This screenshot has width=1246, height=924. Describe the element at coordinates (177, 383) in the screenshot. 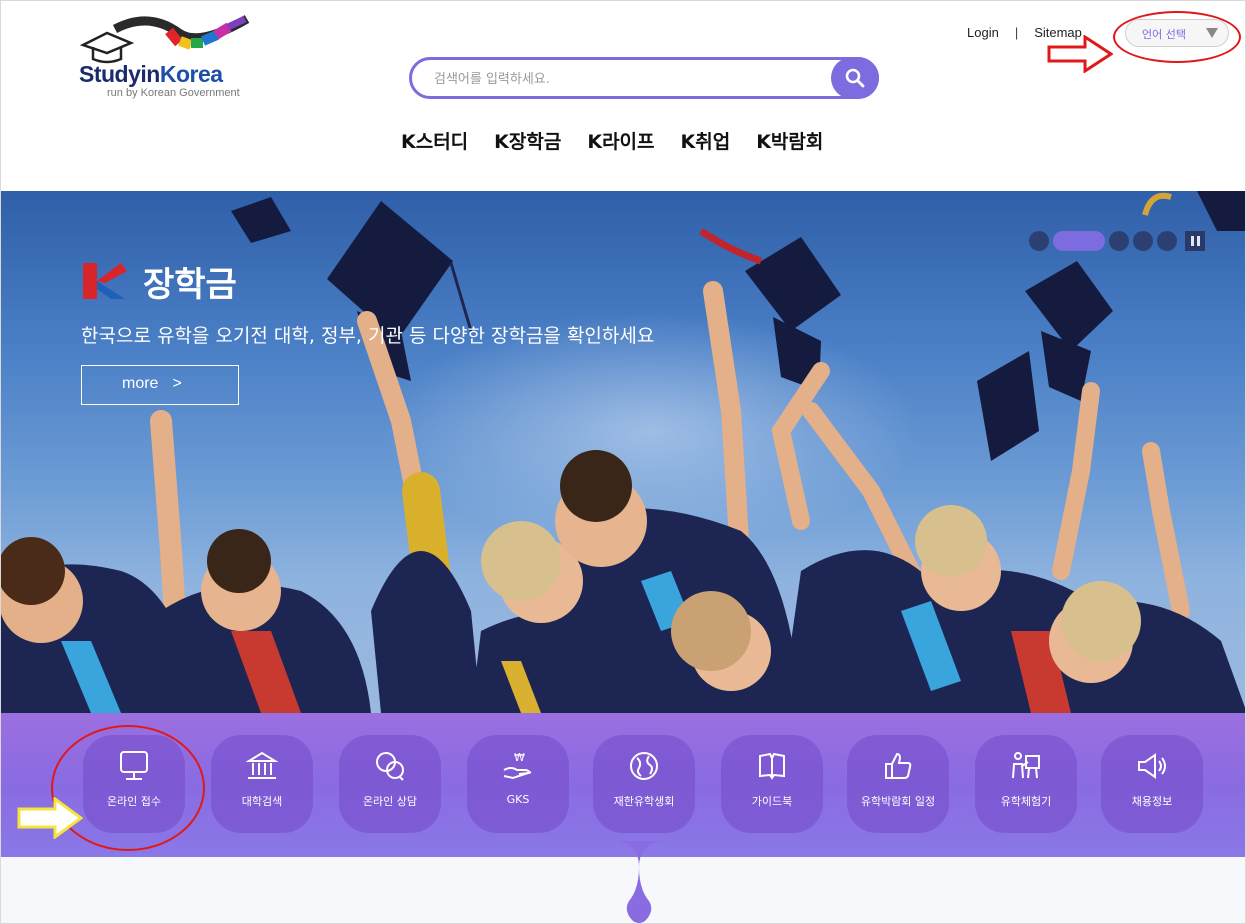

I see `chevron-right-icon: >` at that location.